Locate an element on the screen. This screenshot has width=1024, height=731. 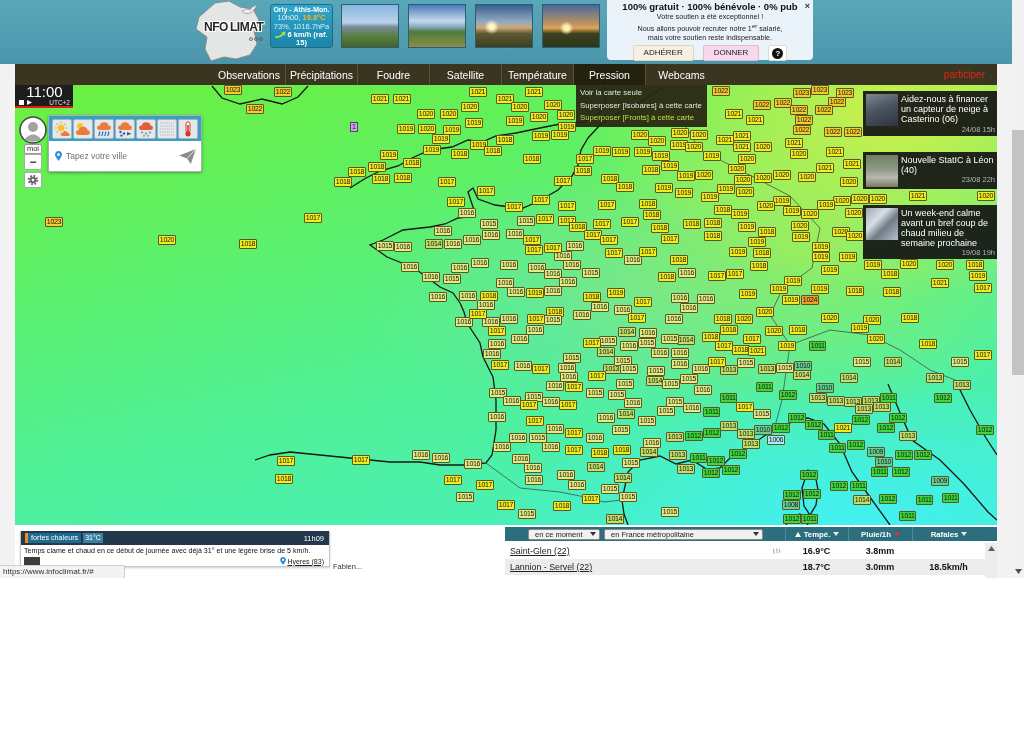
news-title: Aidez-nous à financer un capteur de neige à Casterino (06) is located at coordinates (945, 109).